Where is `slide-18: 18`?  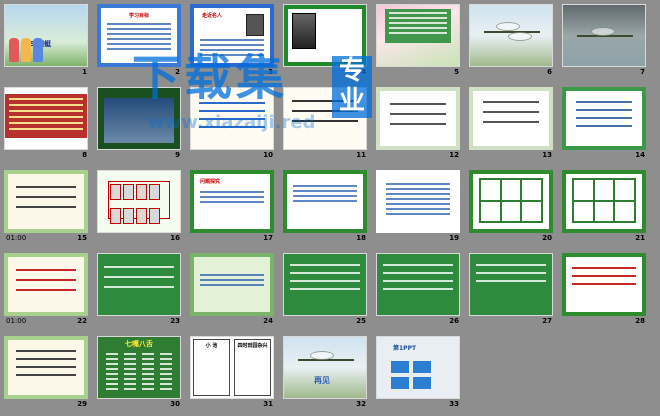
slide-18: 18 is located at coordinates (325, 210).